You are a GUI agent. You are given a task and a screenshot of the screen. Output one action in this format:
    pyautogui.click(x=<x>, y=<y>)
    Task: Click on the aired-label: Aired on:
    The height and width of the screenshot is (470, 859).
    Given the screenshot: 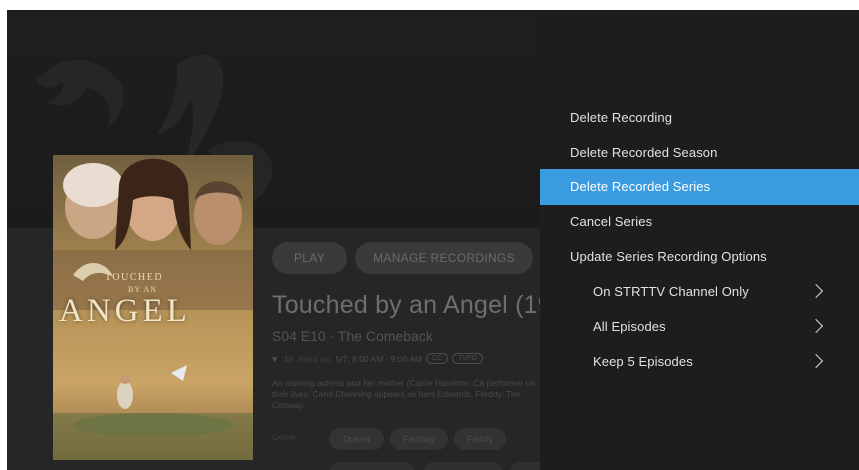 What is the action you would take?
    pyautogui.click(x=314, y=358)
    